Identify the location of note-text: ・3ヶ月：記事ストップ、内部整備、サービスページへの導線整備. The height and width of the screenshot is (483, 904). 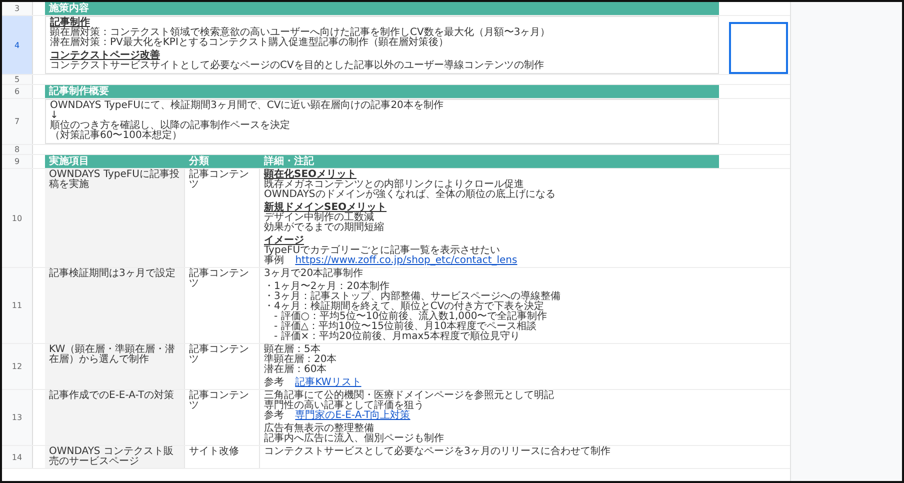
(413, 297).